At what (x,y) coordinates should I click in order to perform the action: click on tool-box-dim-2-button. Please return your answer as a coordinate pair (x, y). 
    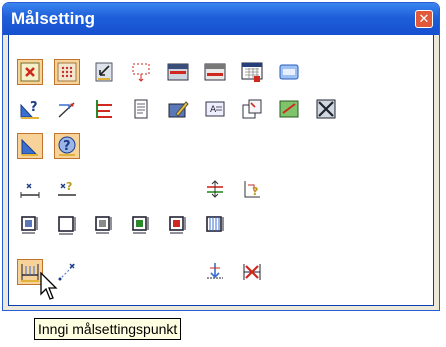
    Looking at the image, I should click on (104, 225).